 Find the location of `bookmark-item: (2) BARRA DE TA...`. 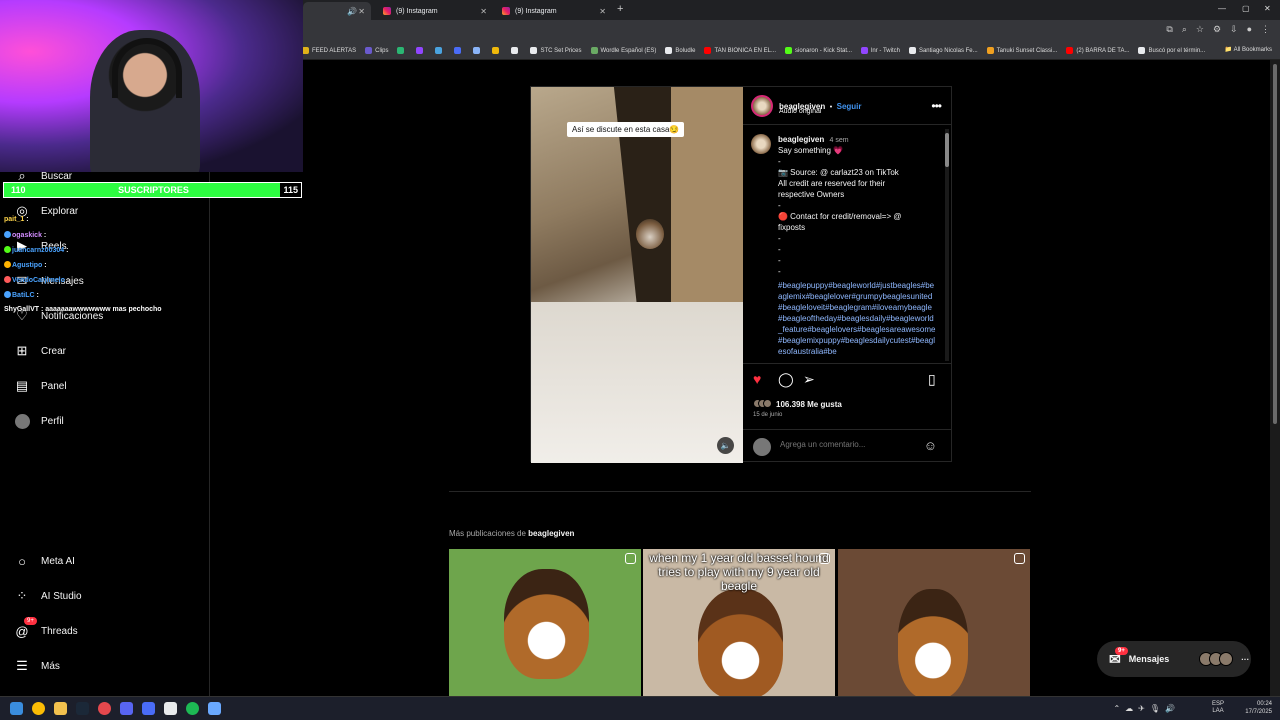

bookmark-item: (2) BARRA DE TA... is located at coordinates (1097, 50).